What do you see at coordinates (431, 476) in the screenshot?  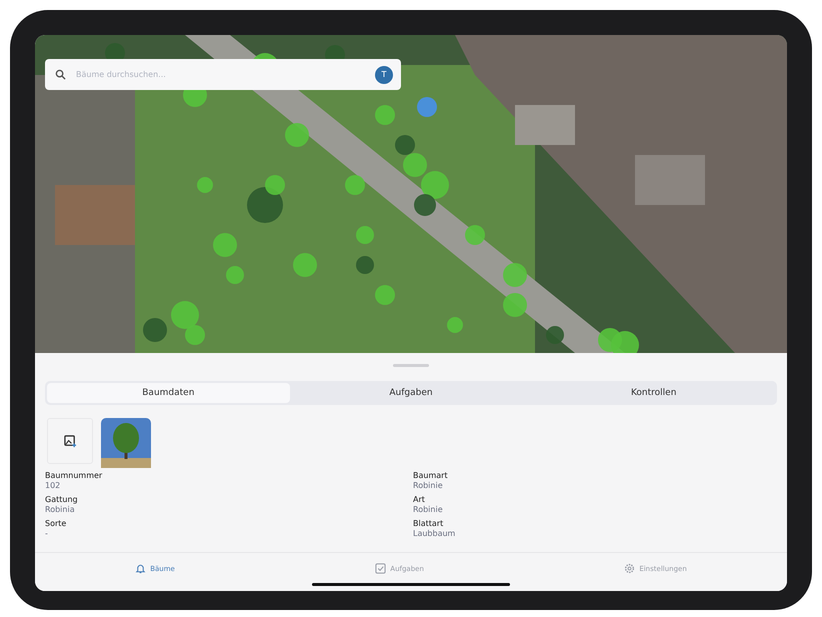 I see `field-label: Baumart` at bounding box center [431, 476].